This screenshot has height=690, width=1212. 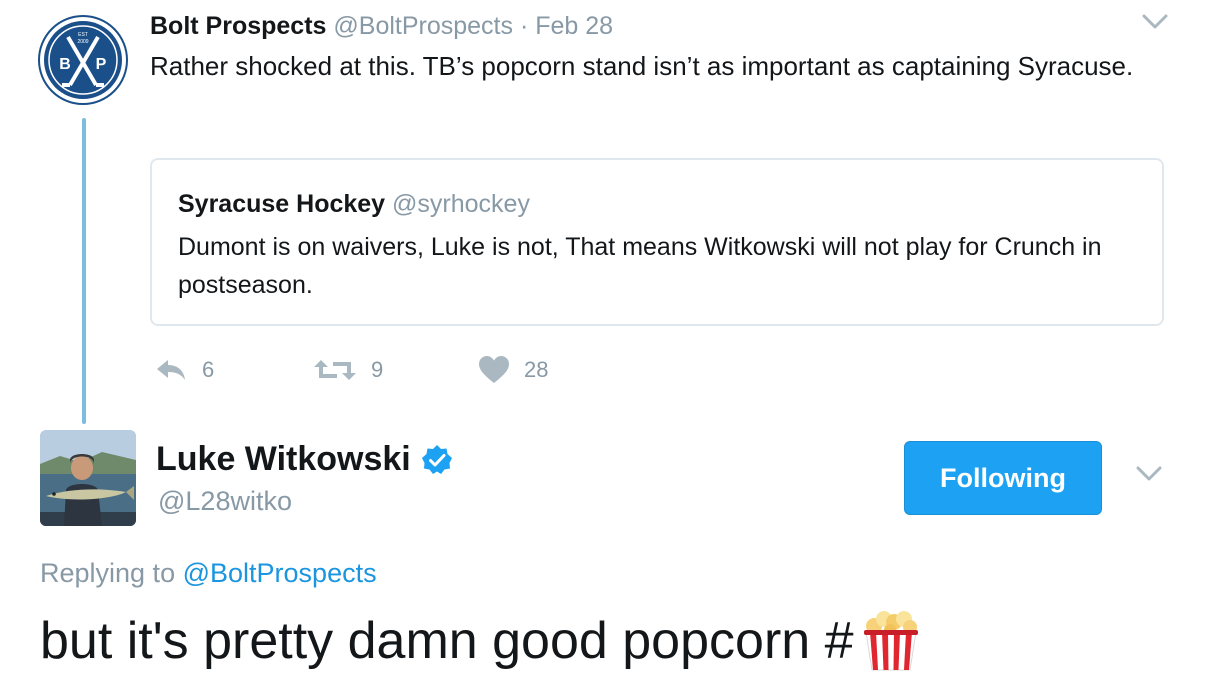 I want to click on like-count: 28, so click(x=536, y=369).